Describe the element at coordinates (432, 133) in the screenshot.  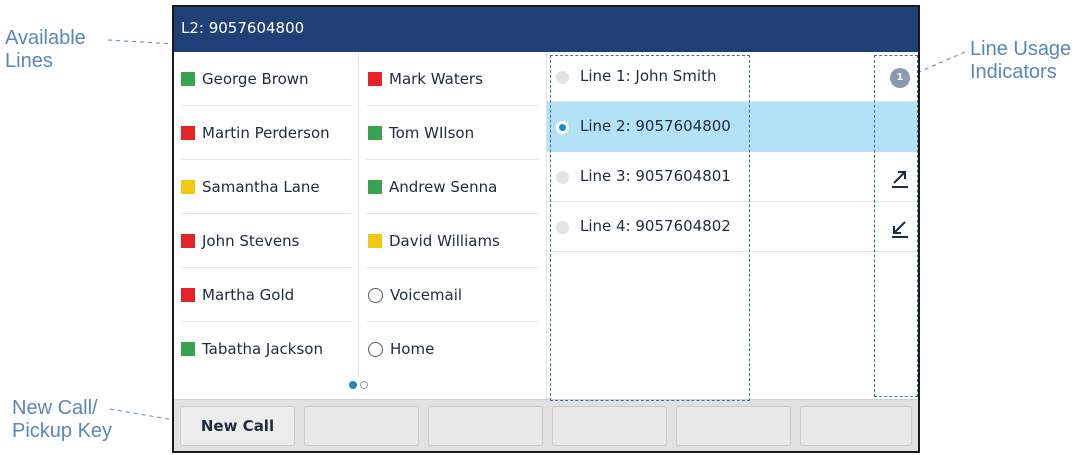
I see `contact-name: Tom WIlson` at that location.